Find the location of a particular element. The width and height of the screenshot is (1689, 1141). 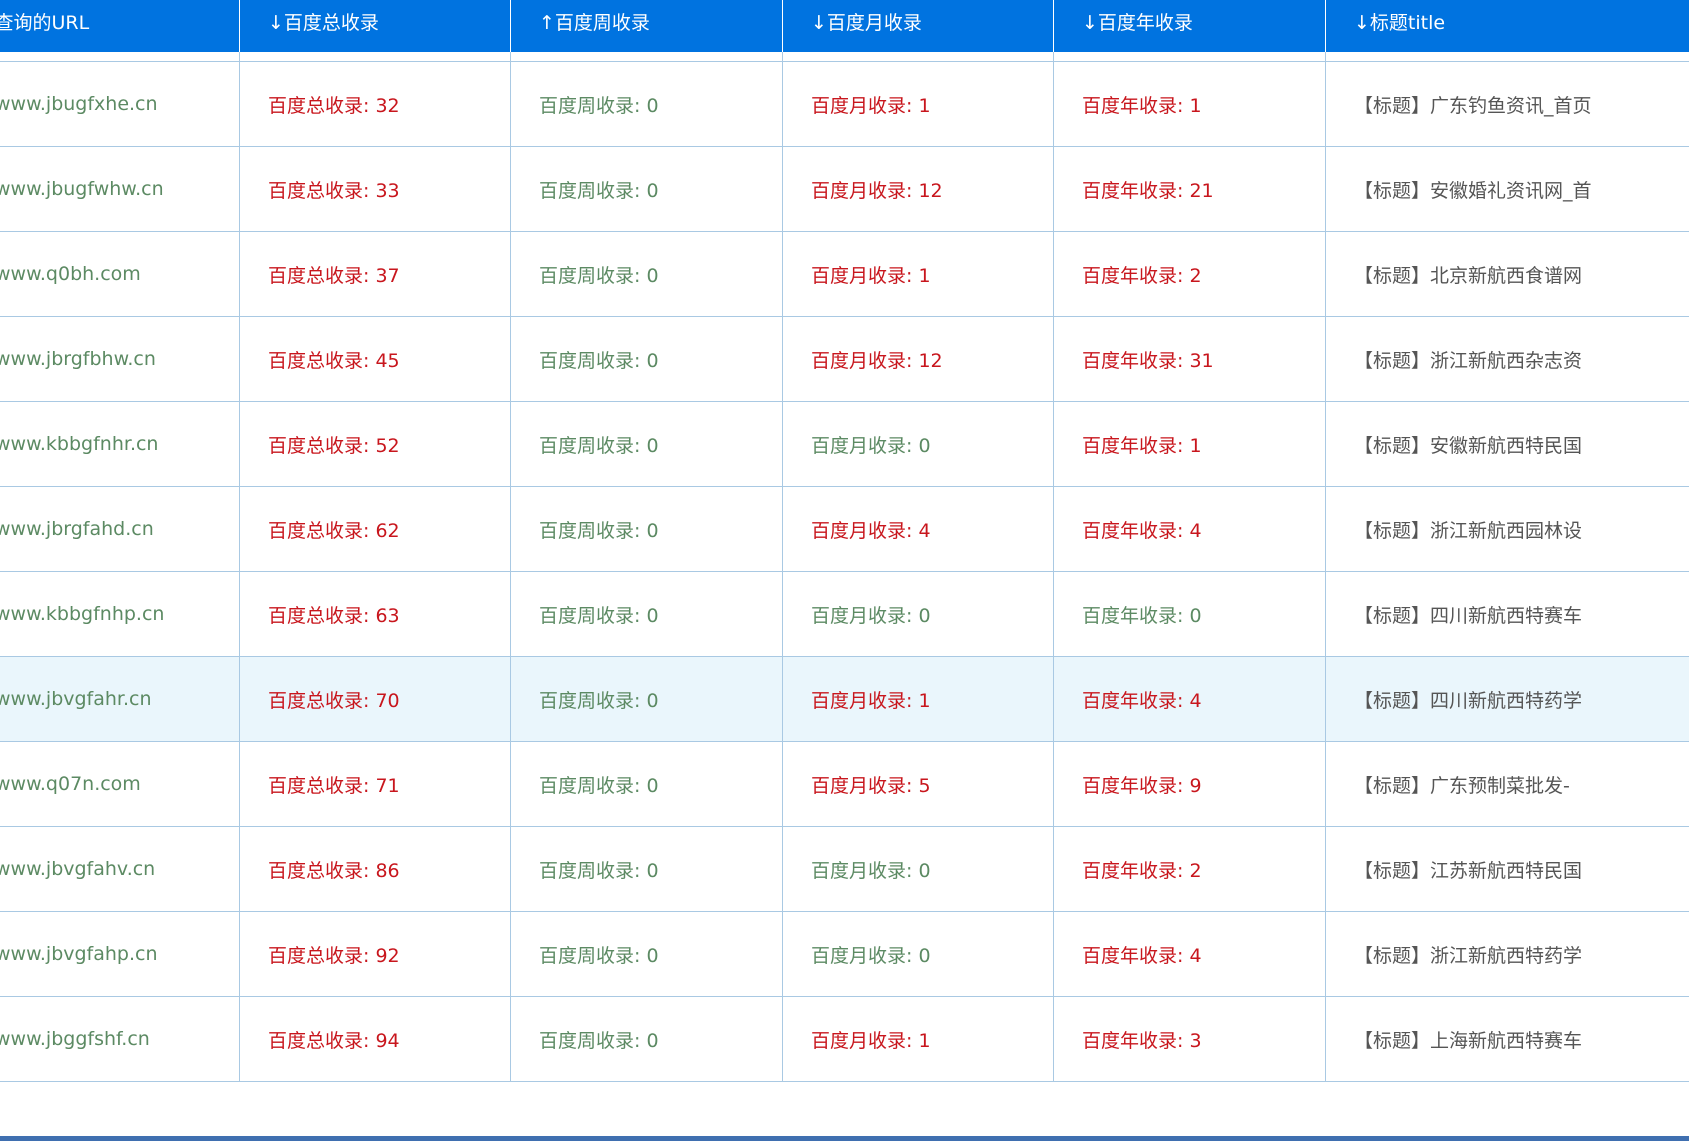

url-cell: www.kbbgfnhr.cn is located at coordinates (120, 444).